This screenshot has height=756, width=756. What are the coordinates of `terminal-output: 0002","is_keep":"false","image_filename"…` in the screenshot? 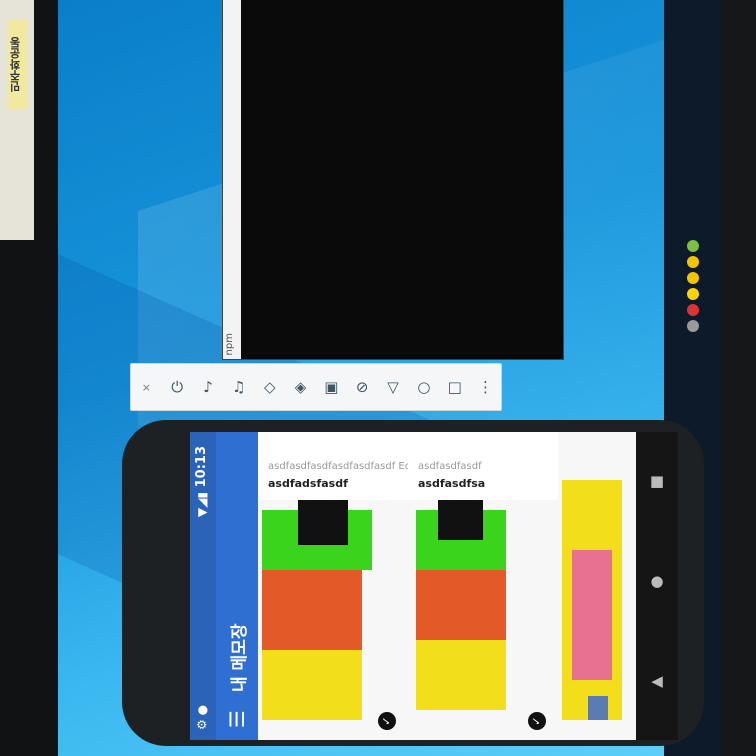 It's located at (224, 168).